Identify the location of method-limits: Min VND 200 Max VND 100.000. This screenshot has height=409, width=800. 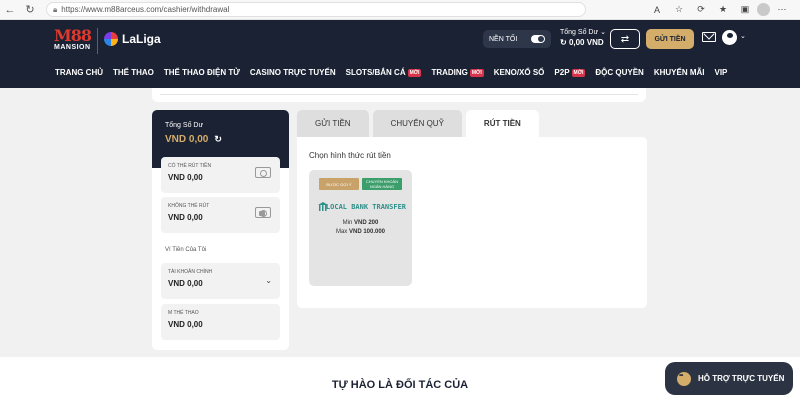
(360, 228).